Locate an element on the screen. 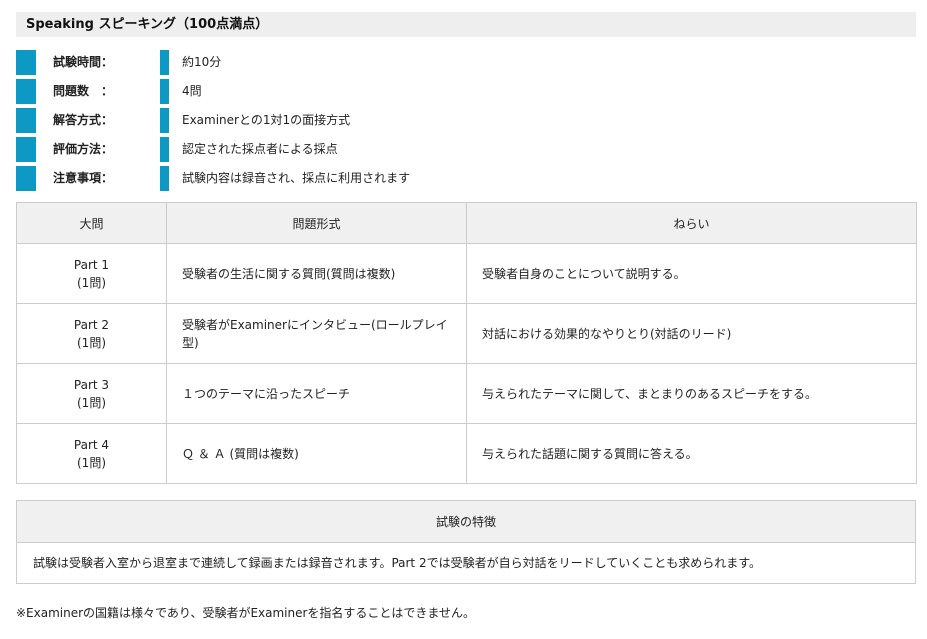  part-name: Part 1 is located at coordinates (91, 264).